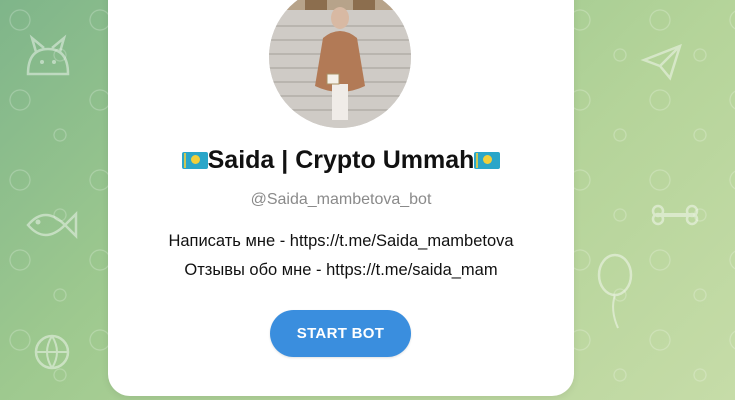 This screenshot has height=400, width=735. I want to click on bot-name: Saida | Crypto Ummah, so click(341, 160).